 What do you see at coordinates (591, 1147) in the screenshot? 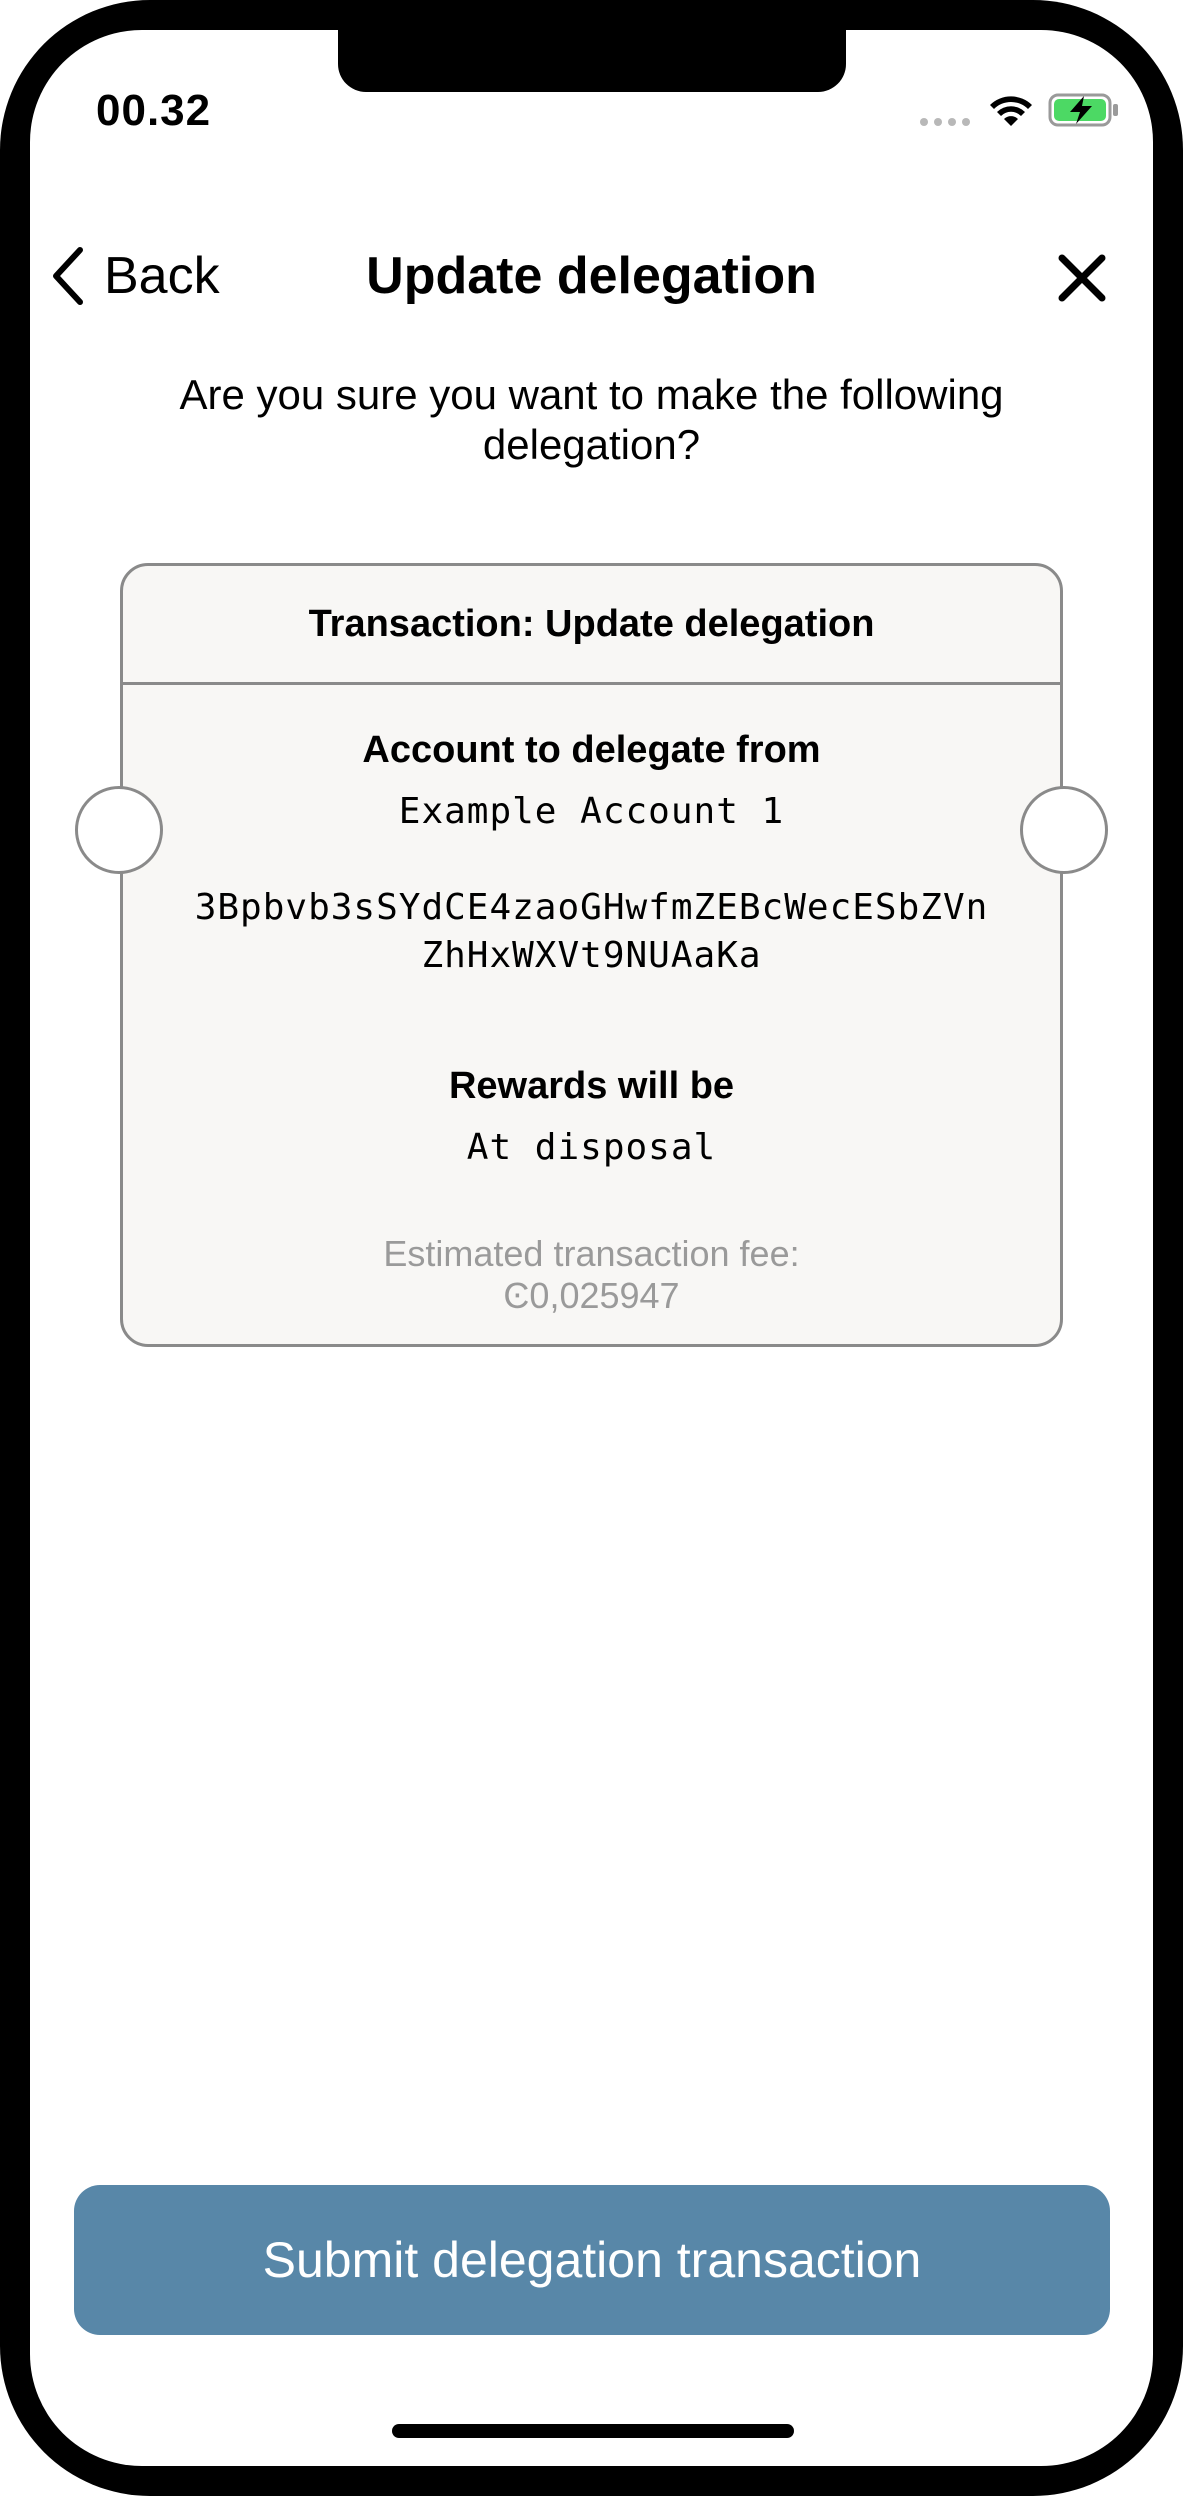
I see `rewards-value: At disposal` at bounding box center [591, 1147].